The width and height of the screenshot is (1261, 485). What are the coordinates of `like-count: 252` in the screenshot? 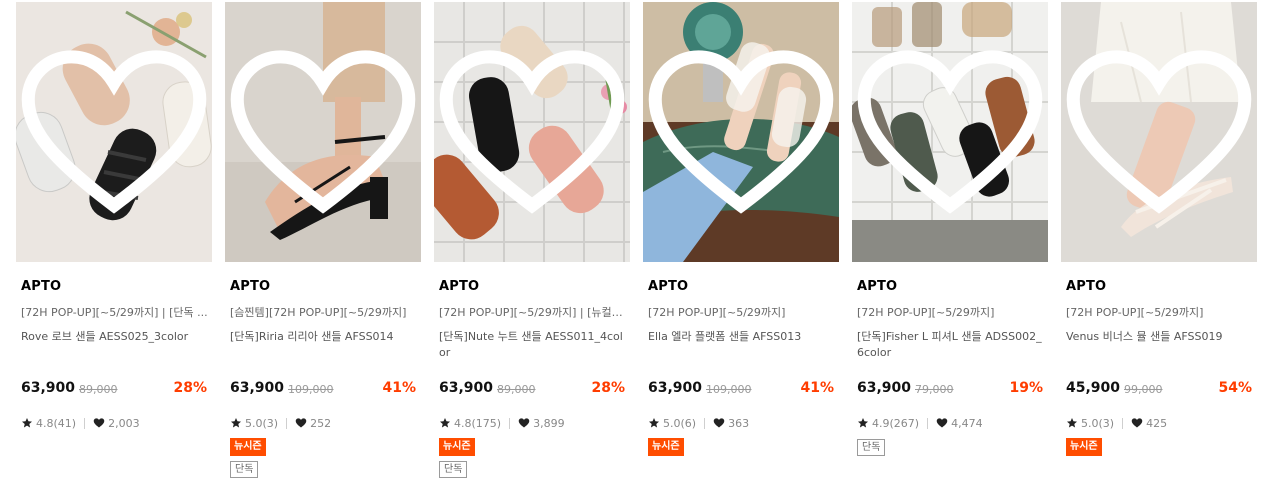 It's located at (321, 423).